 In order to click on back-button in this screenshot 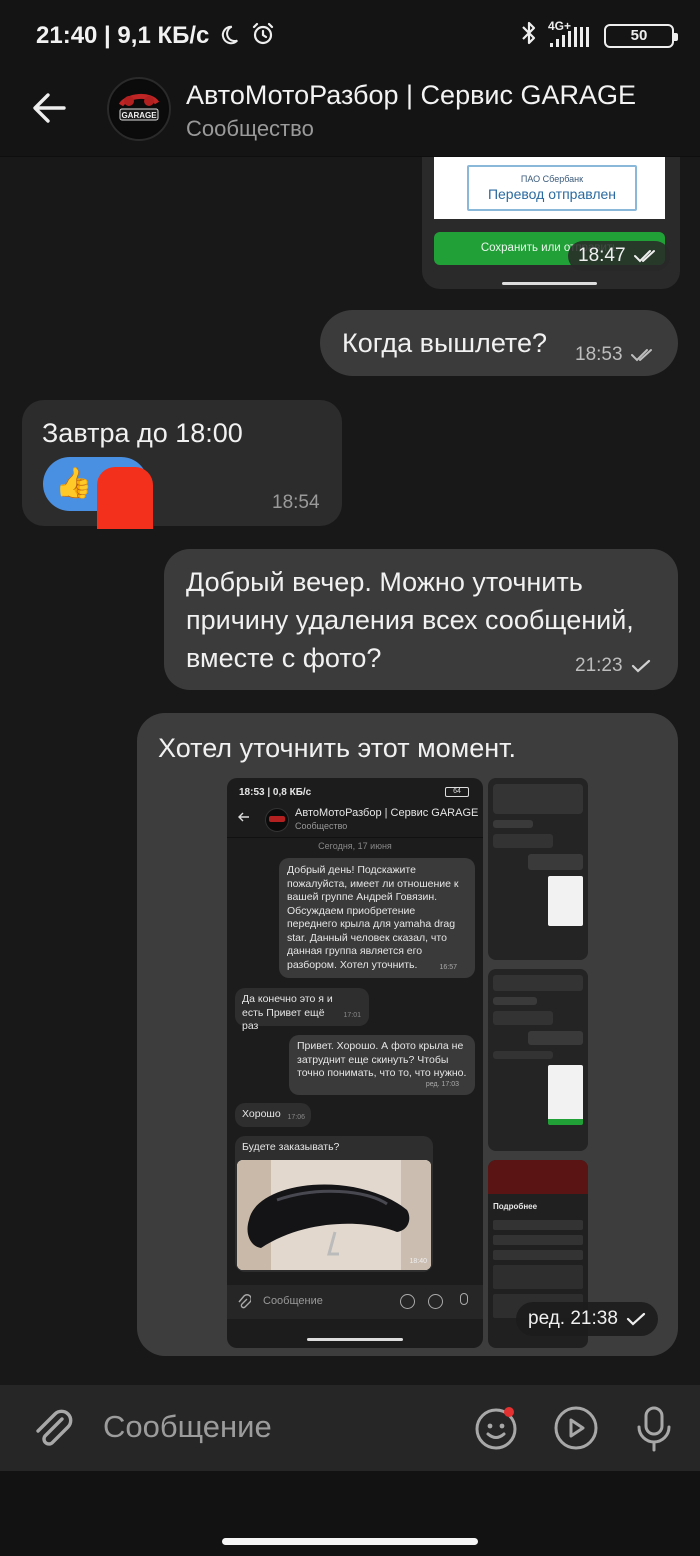, I will do `click(51, 108)`.